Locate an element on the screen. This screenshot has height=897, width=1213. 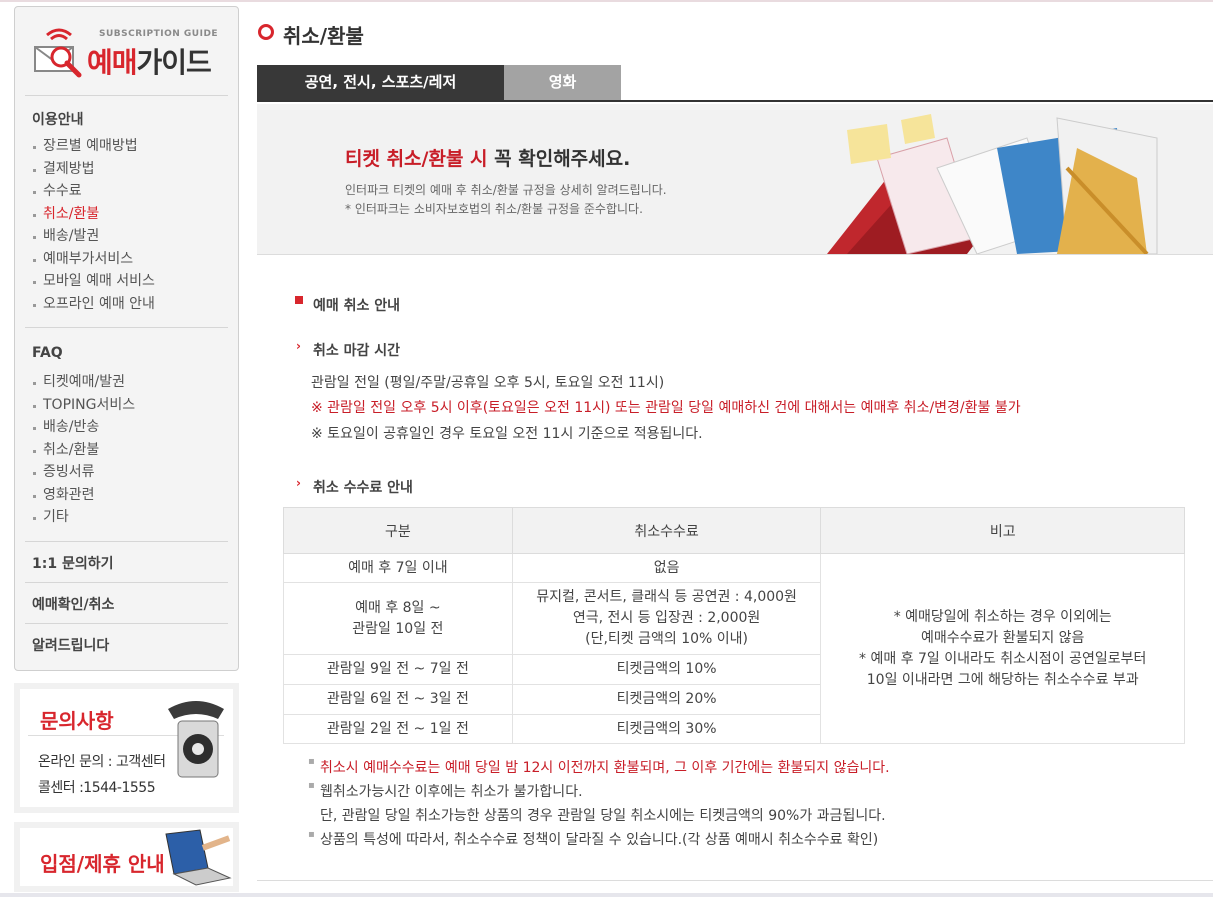
section-bullet-icon is located at coordinates (299, 300).